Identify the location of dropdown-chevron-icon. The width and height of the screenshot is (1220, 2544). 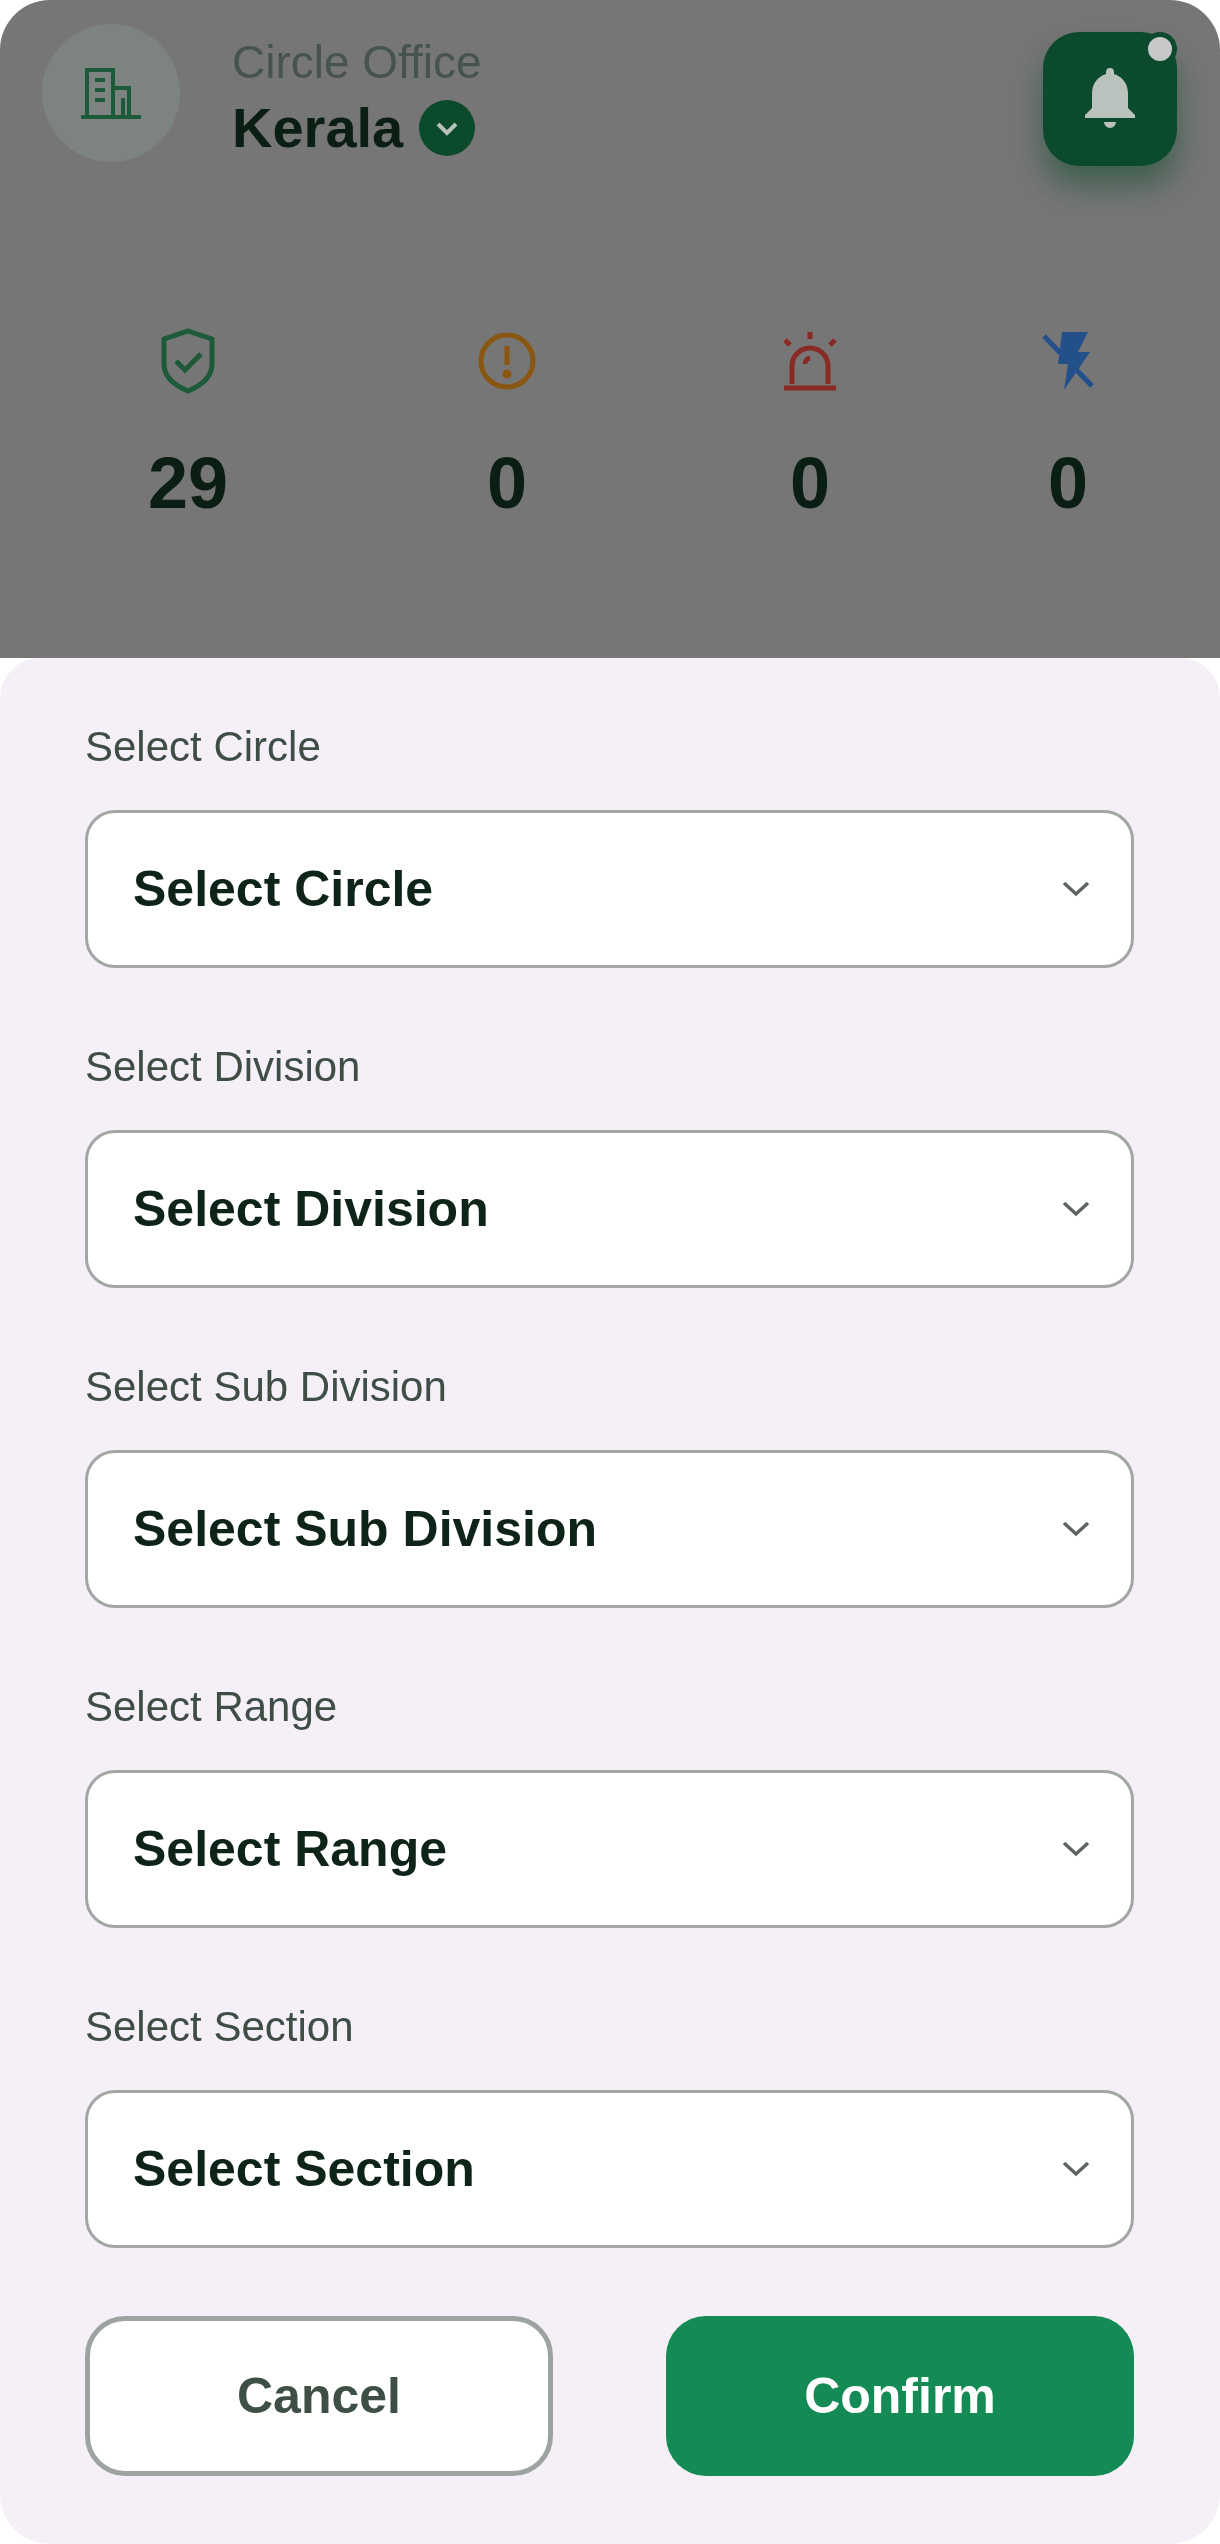
(447, 128).